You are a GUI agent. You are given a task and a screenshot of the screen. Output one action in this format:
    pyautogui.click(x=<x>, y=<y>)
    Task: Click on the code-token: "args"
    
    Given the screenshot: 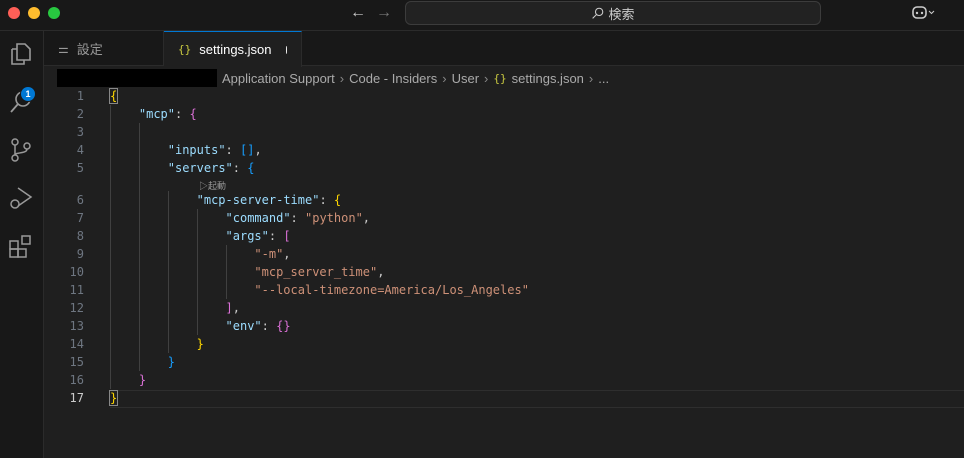 What is the action you would take?
    pyautogui.click(x=247, y=236)
    